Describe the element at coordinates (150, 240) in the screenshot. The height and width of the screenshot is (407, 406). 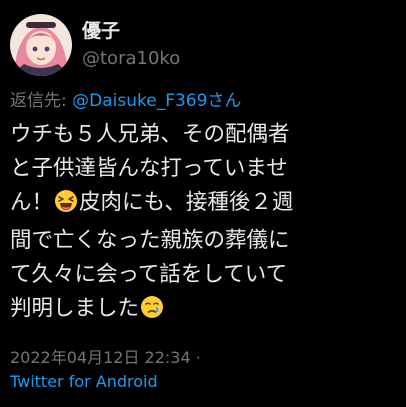
I see `tweet-text-line: 間で亡くなった親族の葬儀に` at that location.